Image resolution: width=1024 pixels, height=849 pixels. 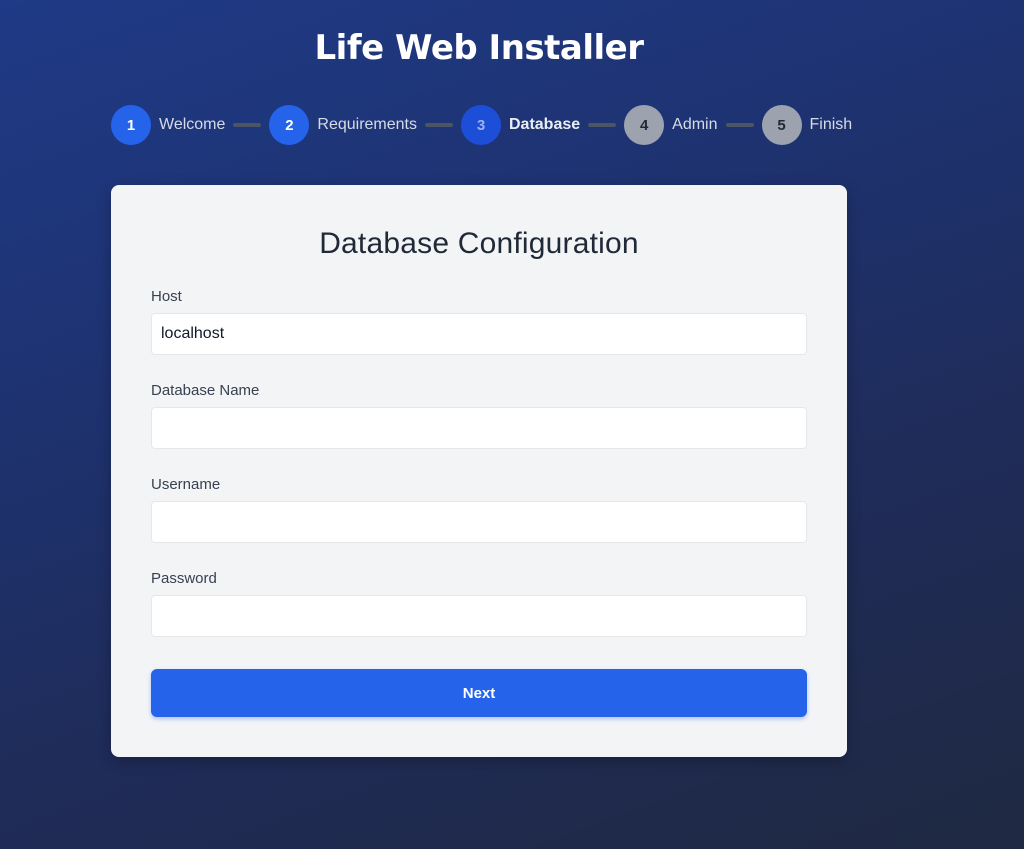 I want to click on next-button: Next, so click(x=479, y=693).